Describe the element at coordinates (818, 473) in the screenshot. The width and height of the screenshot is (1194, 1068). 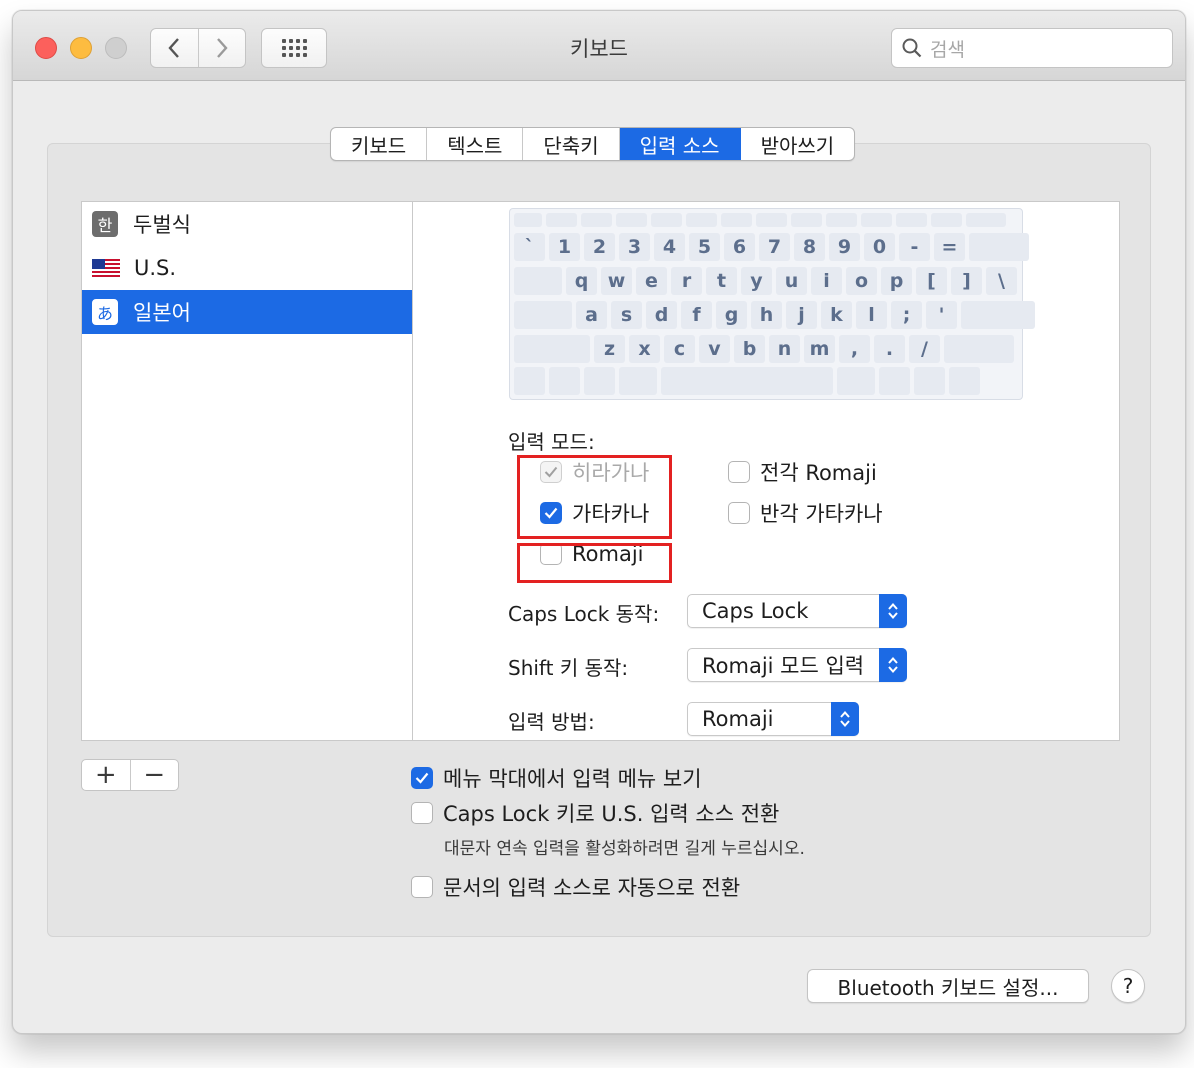
I see `fullwidth-romaji-label: 전각 Romaji` at that location.